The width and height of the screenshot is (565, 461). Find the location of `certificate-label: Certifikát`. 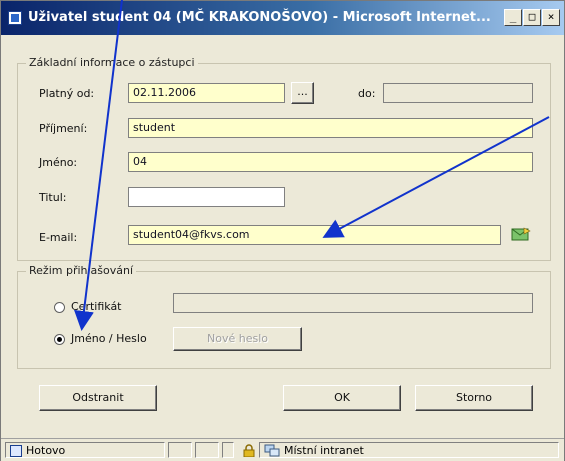

certificate-label: Certifikát is located at coordinates (96, 306).